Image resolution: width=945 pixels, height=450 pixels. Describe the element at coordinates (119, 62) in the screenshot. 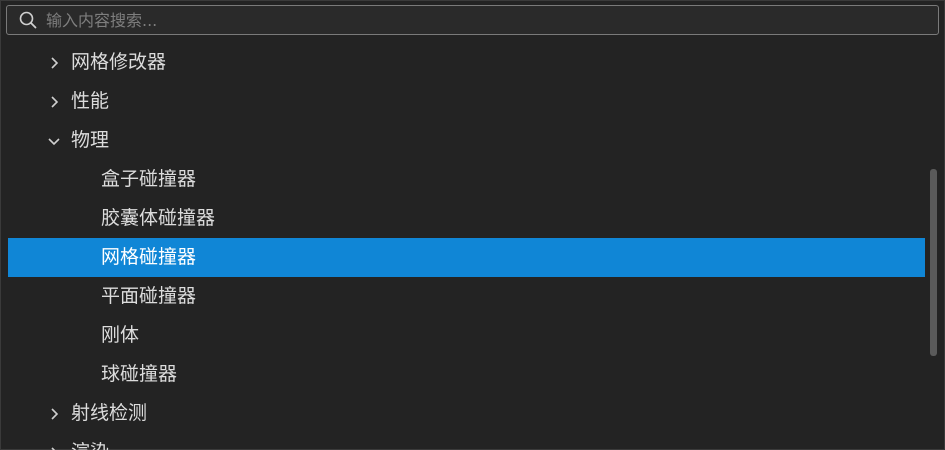

I see `tree-item-label: 网格修改器` at that location.